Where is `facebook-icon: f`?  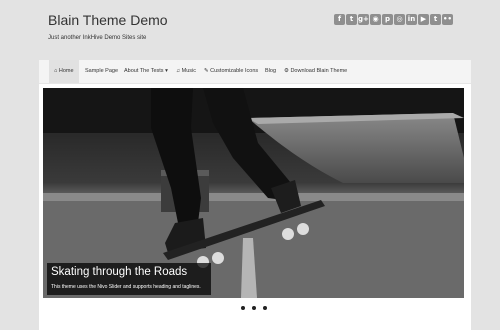 facebook-icon: f is located at coordinates (339, 19).